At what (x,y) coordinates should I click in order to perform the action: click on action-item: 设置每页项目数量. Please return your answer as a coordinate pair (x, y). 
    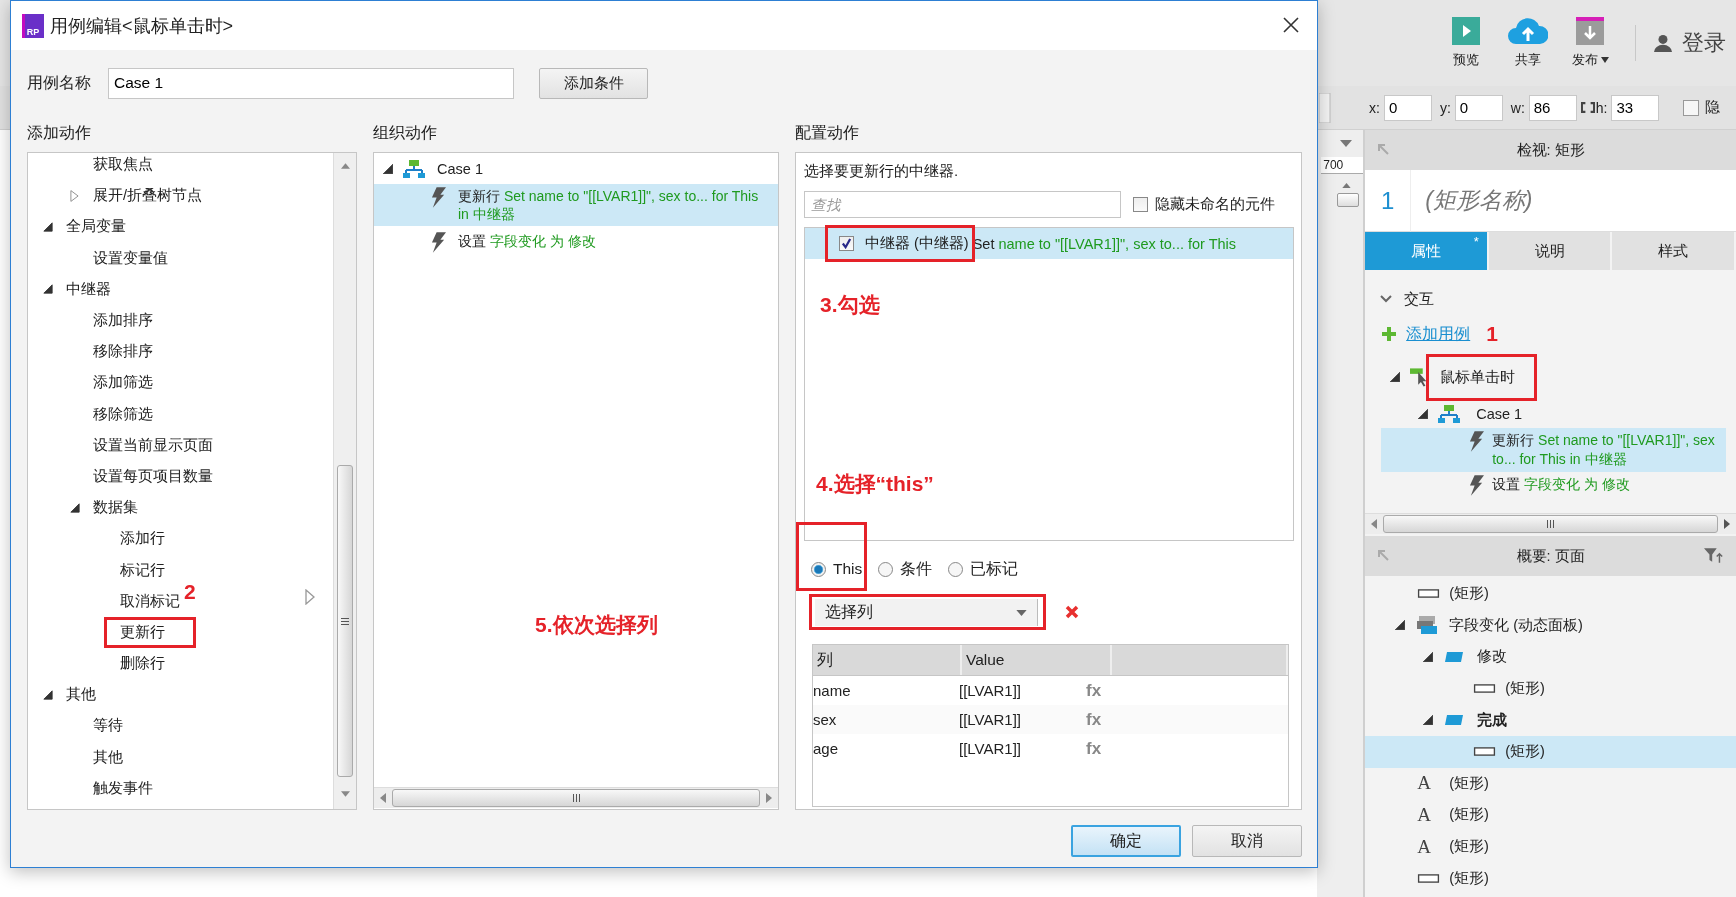
    Looking at the image, I should click on (153, 475).